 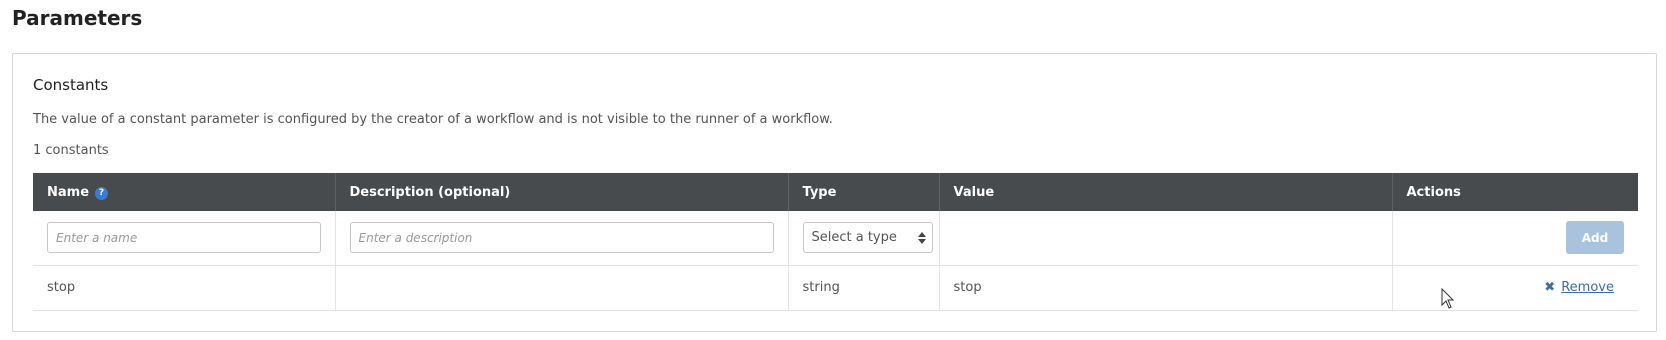 I want to click on table-row: stop string stop ✖ Remove, so click(x=835, y=288).